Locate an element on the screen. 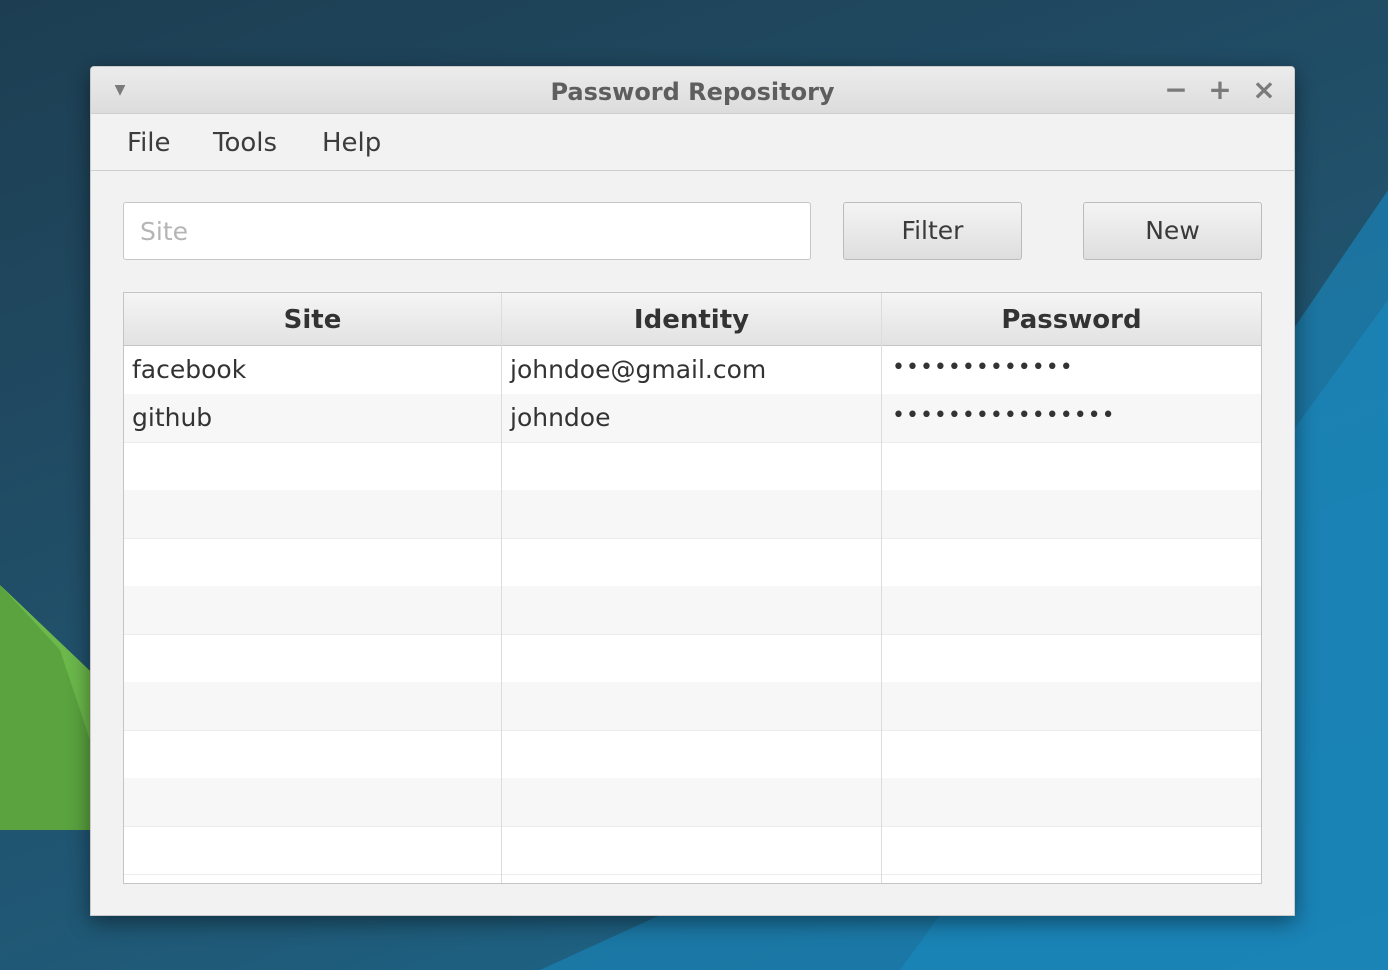  filter-button: Filter is located at coordinates (932, 231).